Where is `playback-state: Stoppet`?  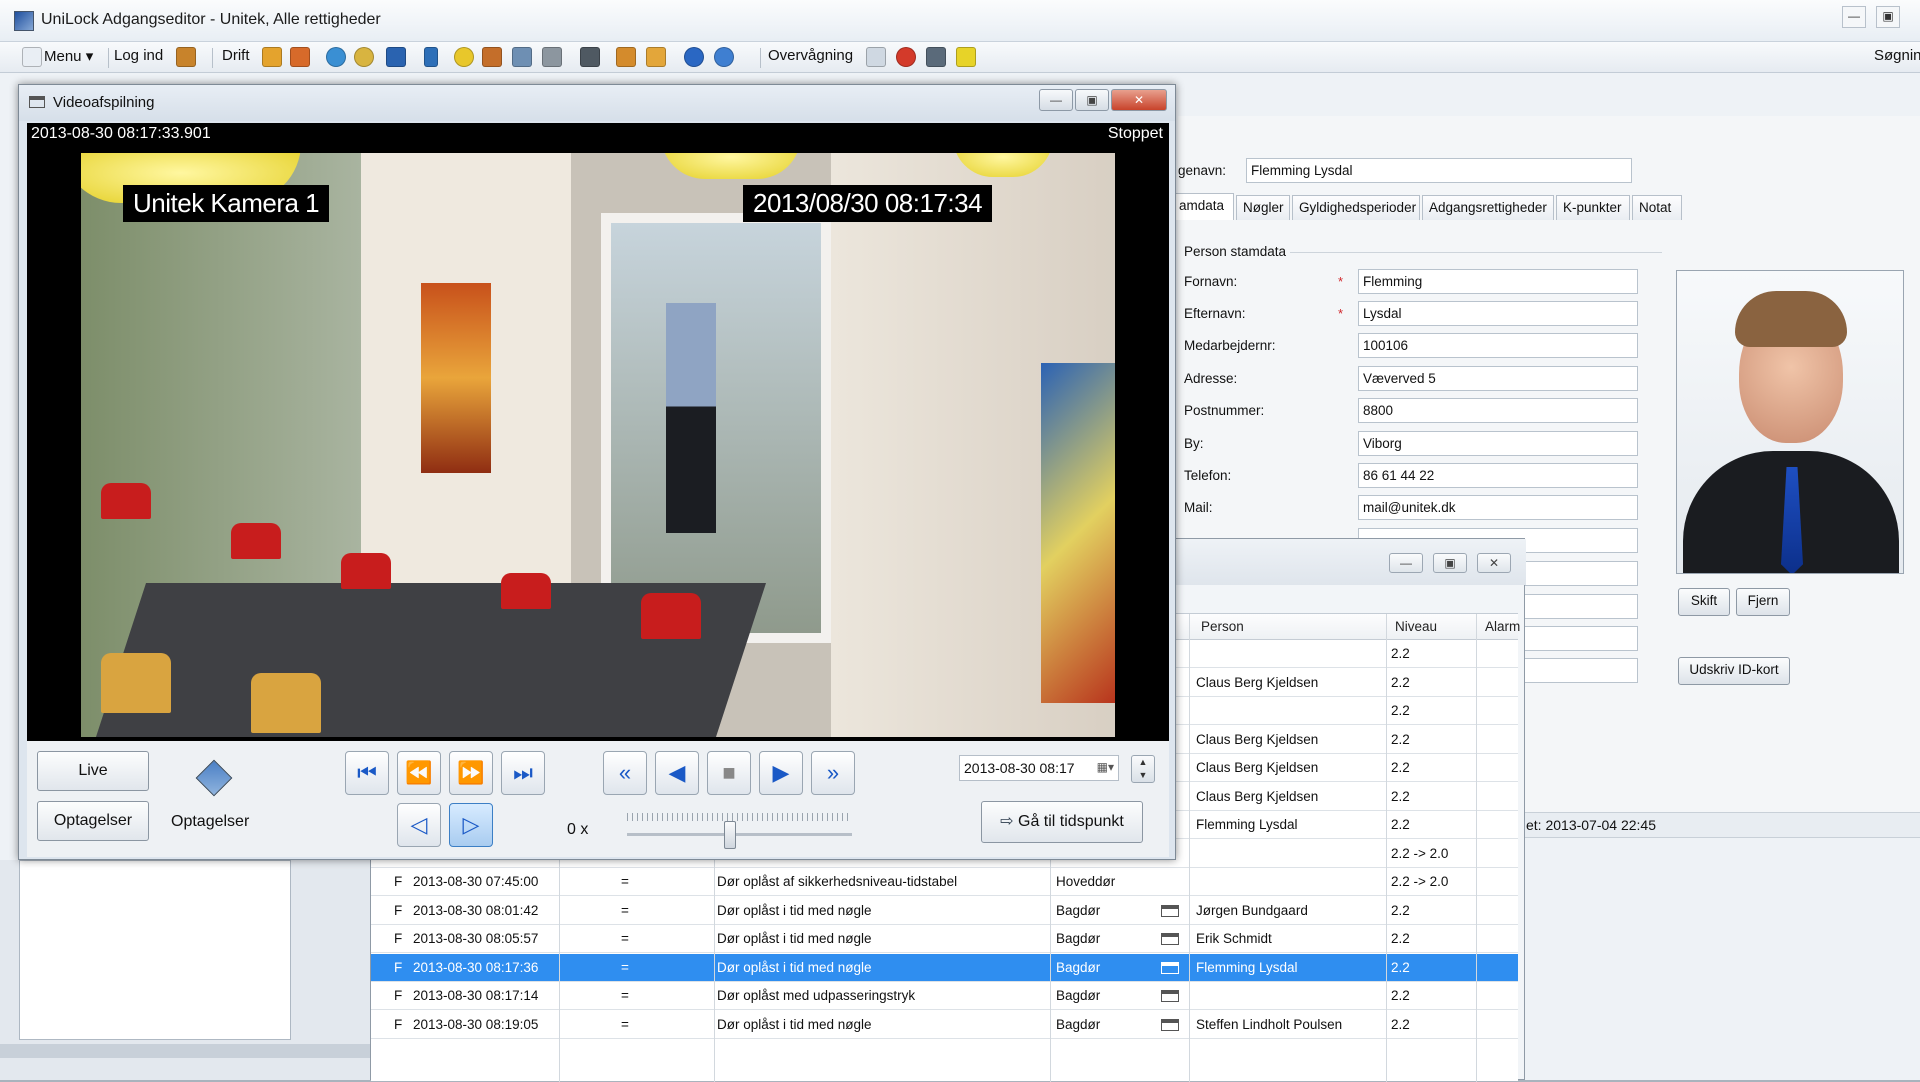
playback-state: Stoppet is located at coordinates (1135, 133).